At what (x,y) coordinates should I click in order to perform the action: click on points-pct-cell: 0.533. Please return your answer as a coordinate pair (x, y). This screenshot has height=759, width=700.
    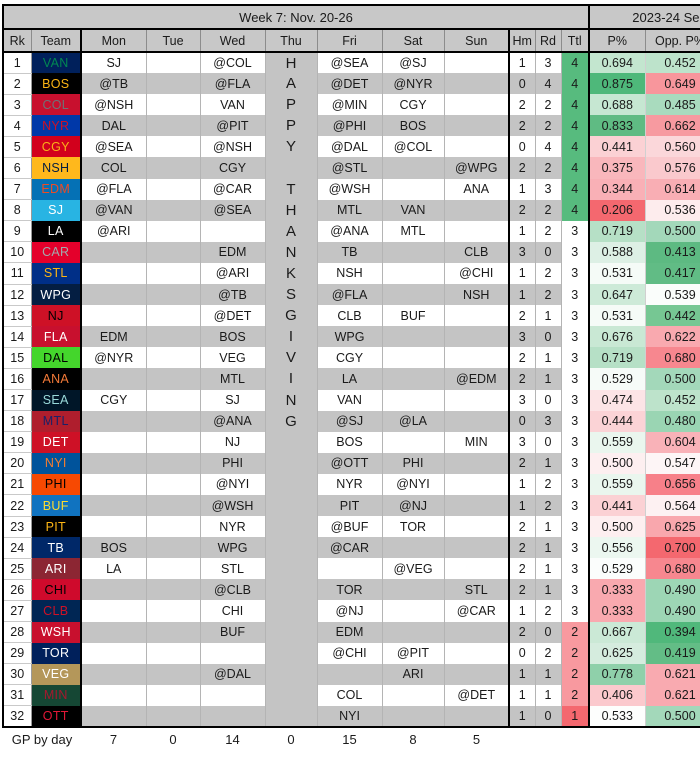
    Looking at the image, I should click on (617, 717).